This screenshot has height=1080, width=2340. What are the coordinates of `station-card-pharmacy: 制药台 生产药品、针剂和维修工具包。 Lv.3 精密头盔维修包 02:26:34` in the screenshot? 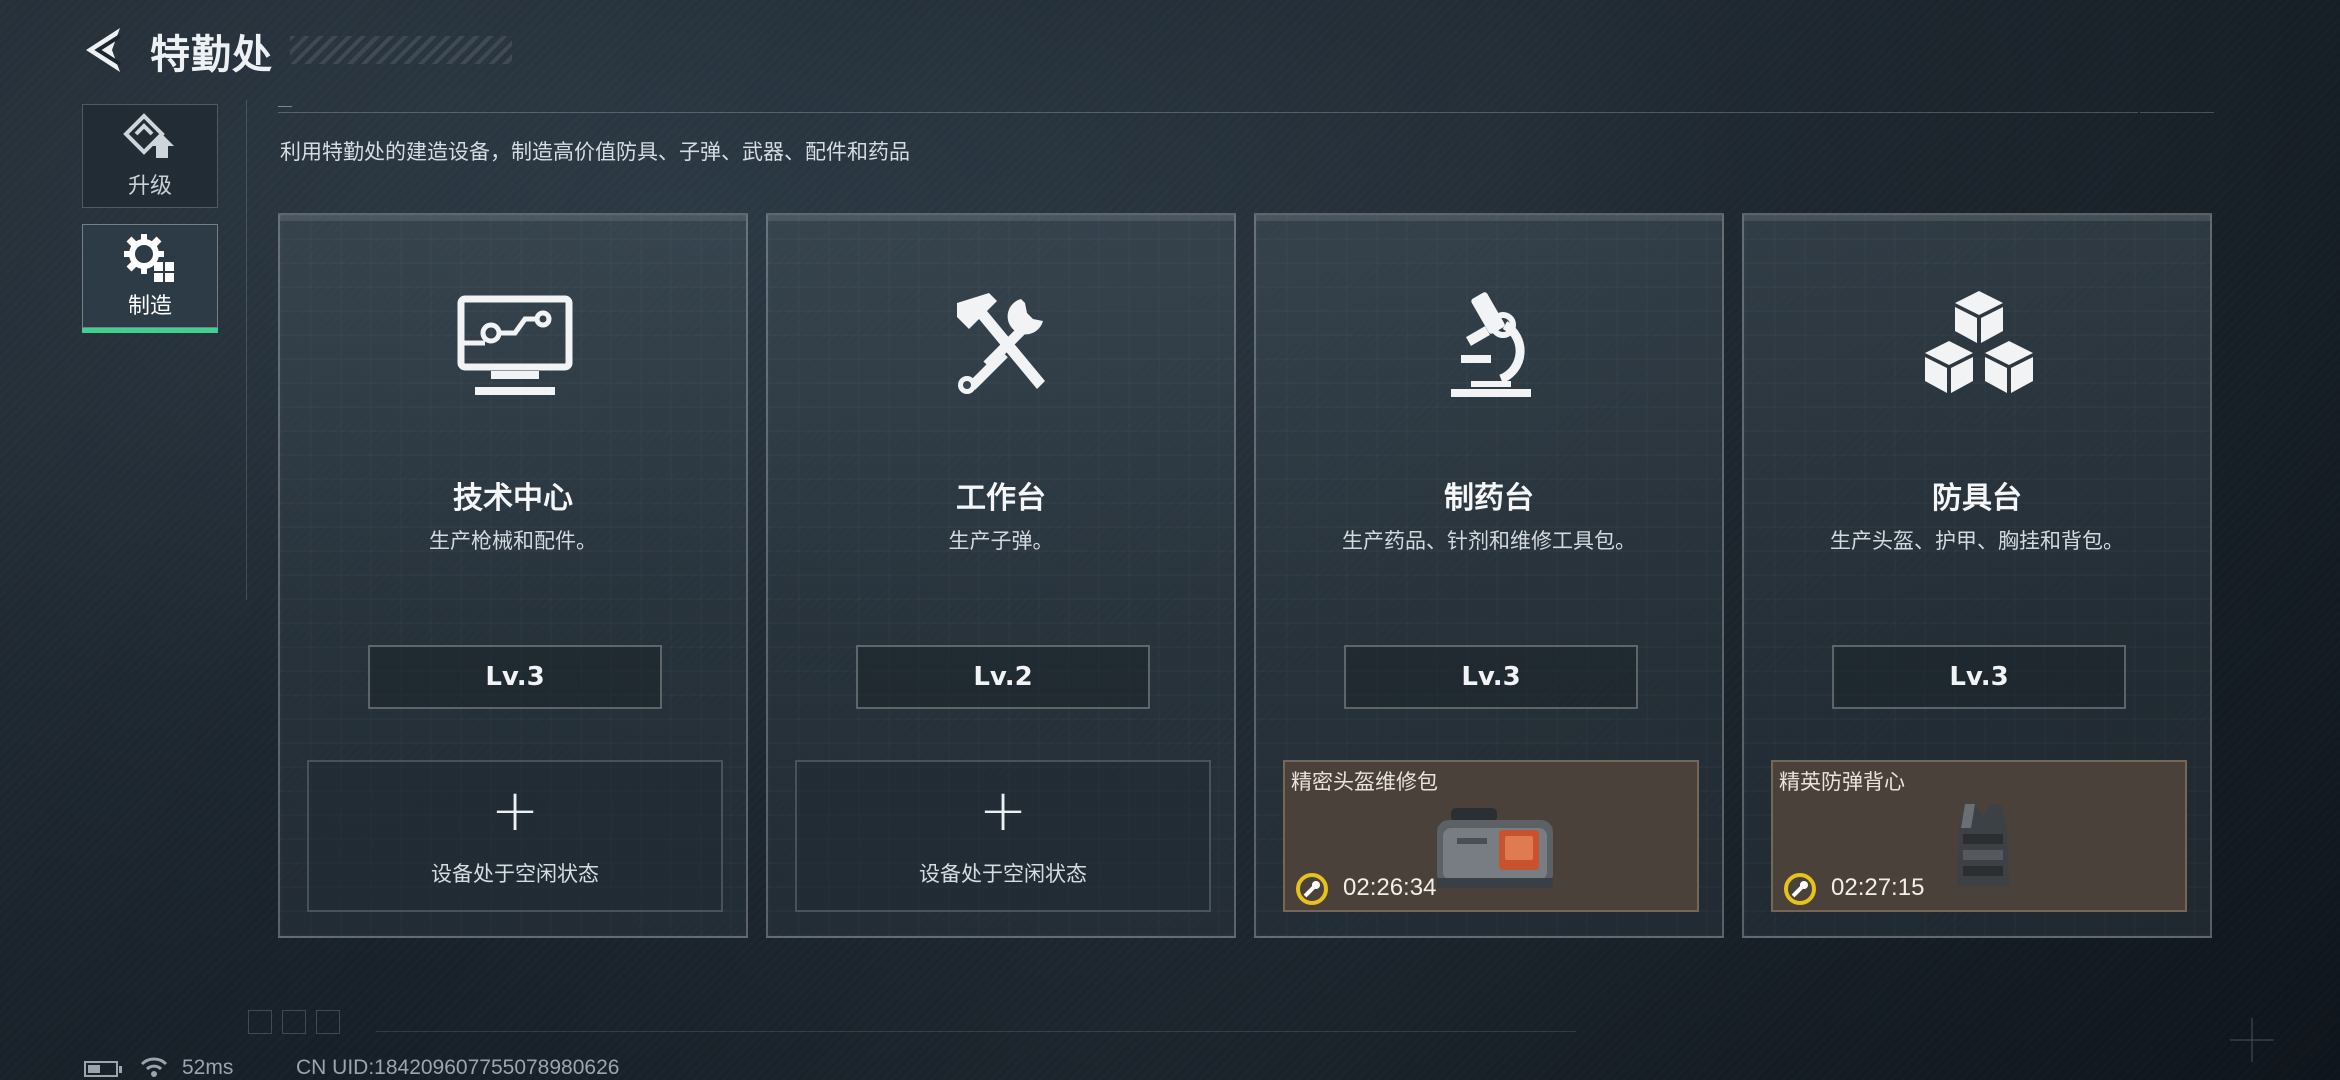 It's located at (1489, 575).